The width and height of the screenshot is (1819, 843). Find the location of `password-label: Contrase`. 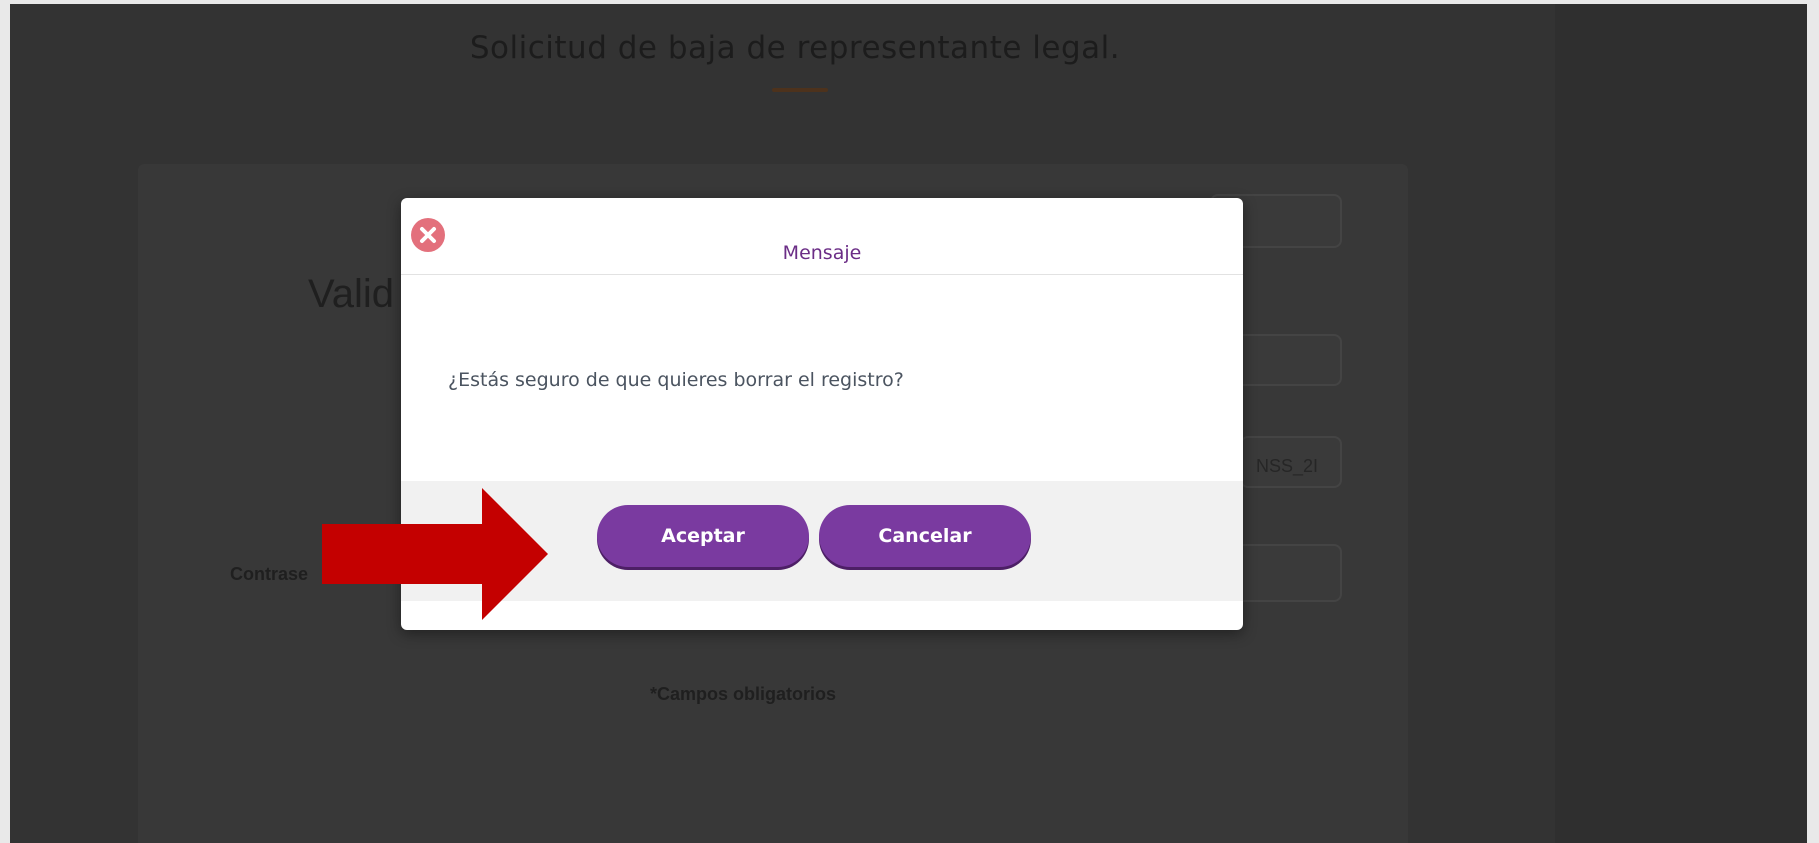

password-label: Contrase is located at coordinates (269, 574).